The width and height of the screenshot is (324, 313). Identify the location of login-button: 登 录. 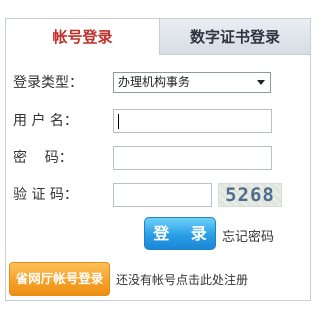
(180, 233).